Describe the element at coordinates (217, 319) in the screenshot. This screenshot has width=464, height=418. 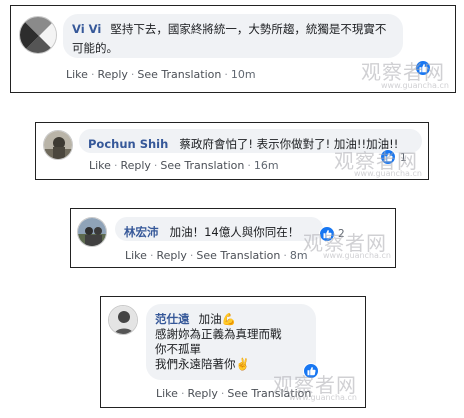
I see `comment-text-line-1: 加油💪` at that location.